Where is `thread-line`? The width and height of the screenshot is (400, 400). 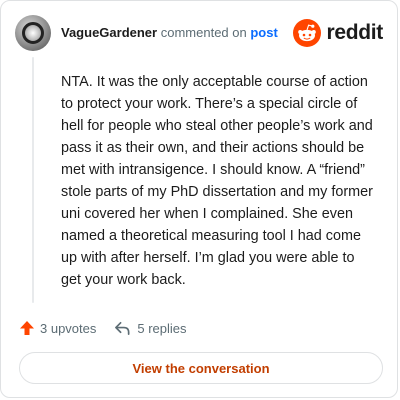
thread-line is located at coordinates (33, 180).